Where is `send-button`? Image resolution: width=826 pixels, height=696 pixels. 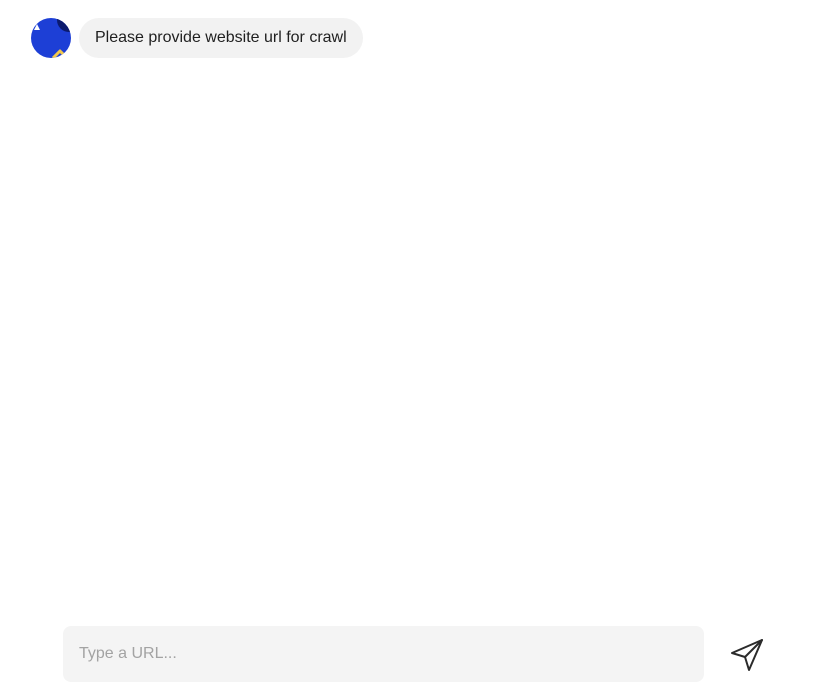
send-button is located at coordinates (747, 655).